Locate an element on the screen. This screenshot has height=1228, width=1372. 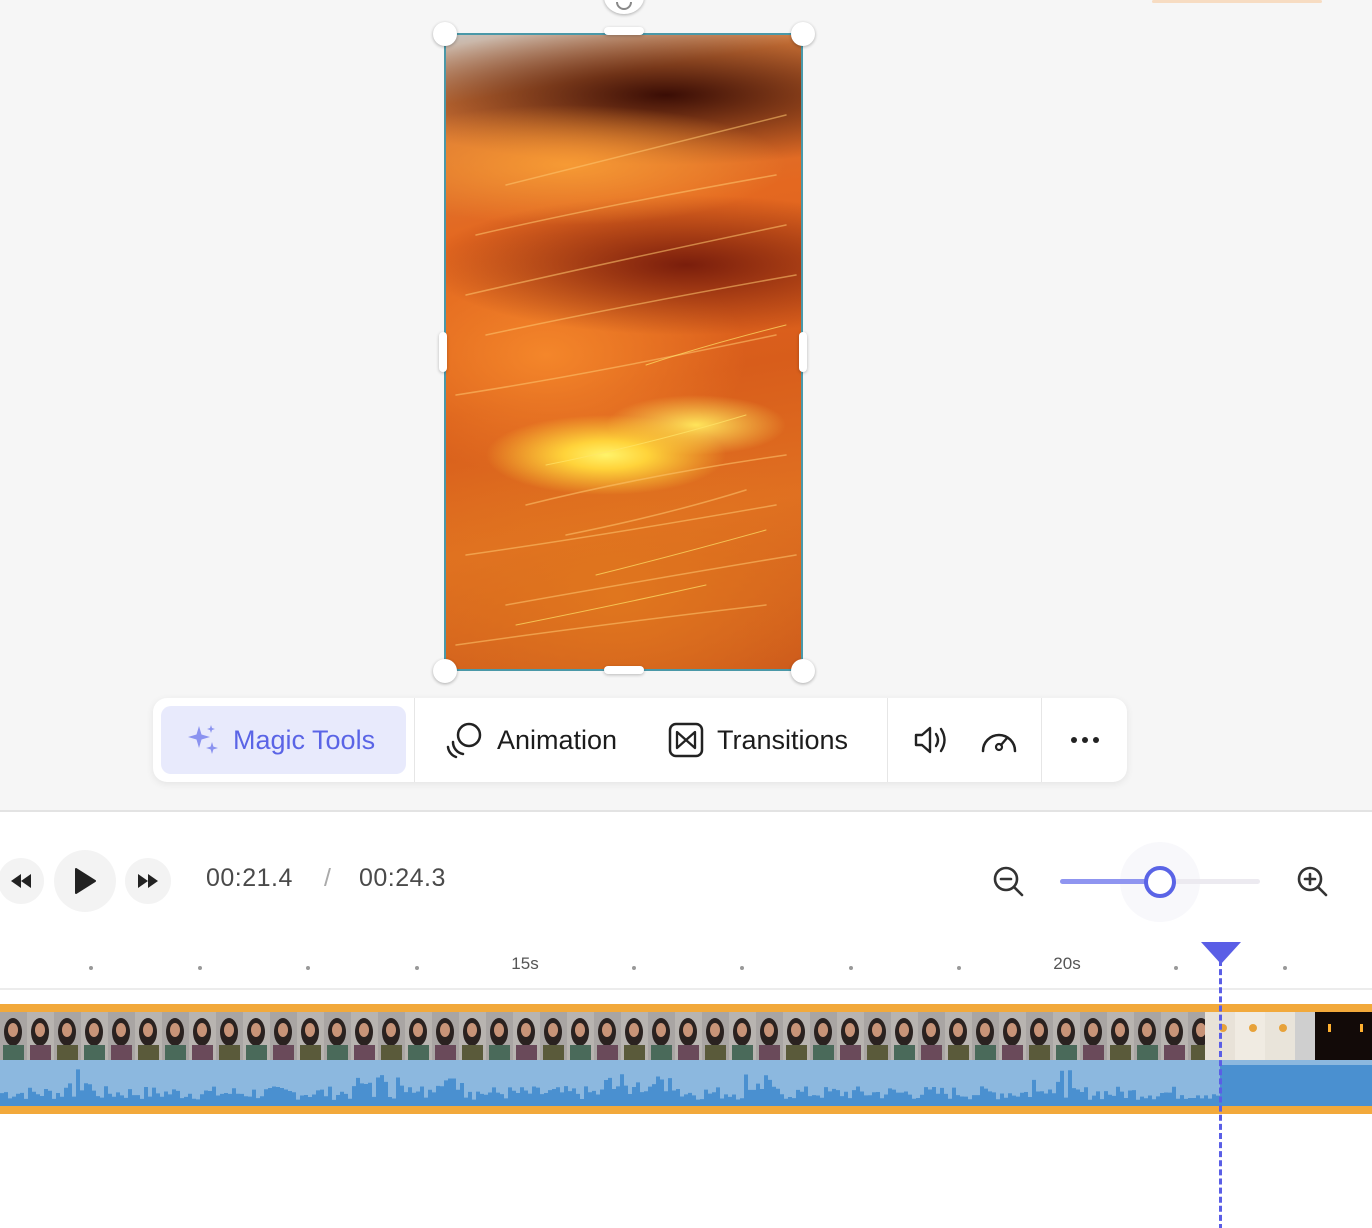
resize-handle-bottom-right is located at coordinates (803, 671).